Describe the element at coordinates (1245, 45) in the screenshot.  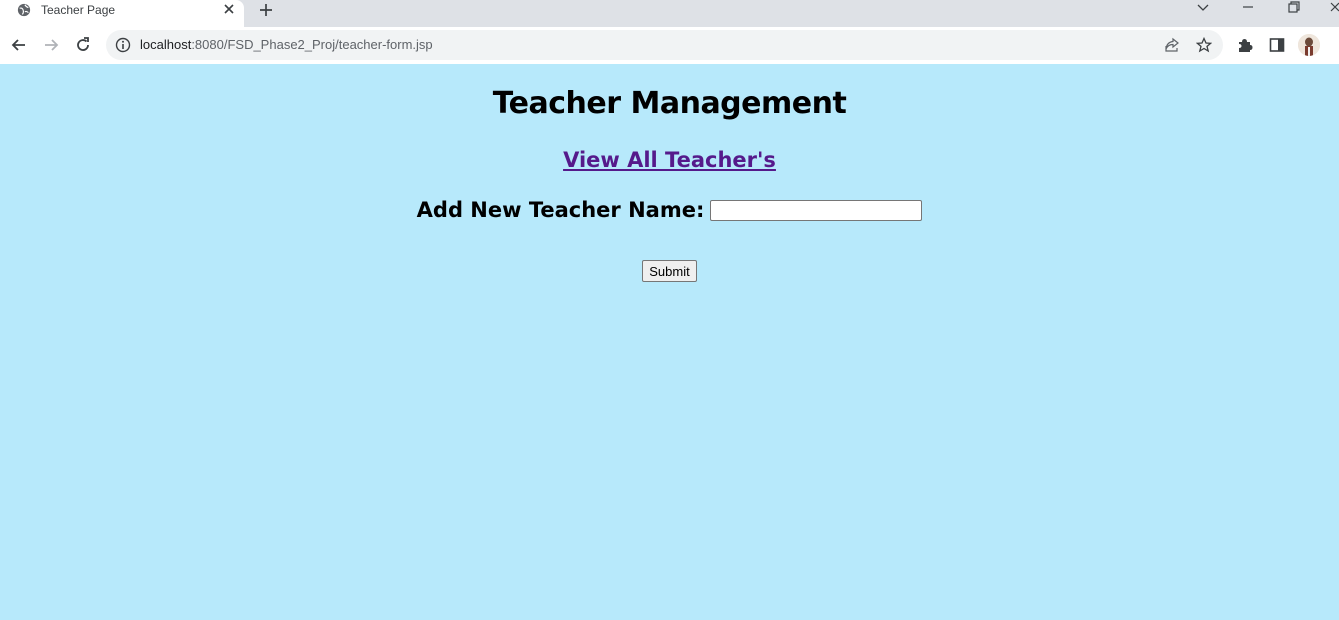
I see `puzzle-icon` at that location.